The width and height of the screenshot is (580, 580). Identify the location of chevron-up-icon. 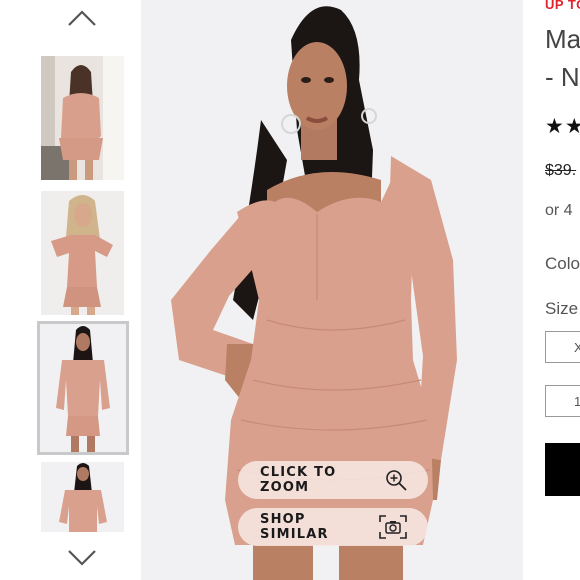
(82, 18).